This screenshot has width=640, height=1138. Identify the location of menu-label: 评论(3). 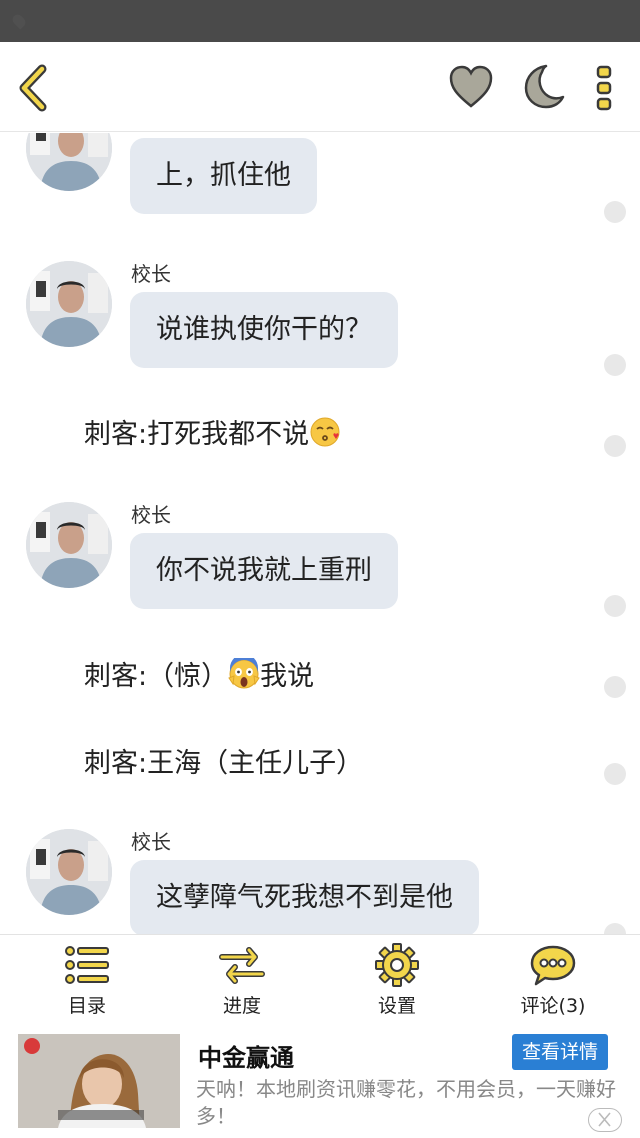
(553, 1006).